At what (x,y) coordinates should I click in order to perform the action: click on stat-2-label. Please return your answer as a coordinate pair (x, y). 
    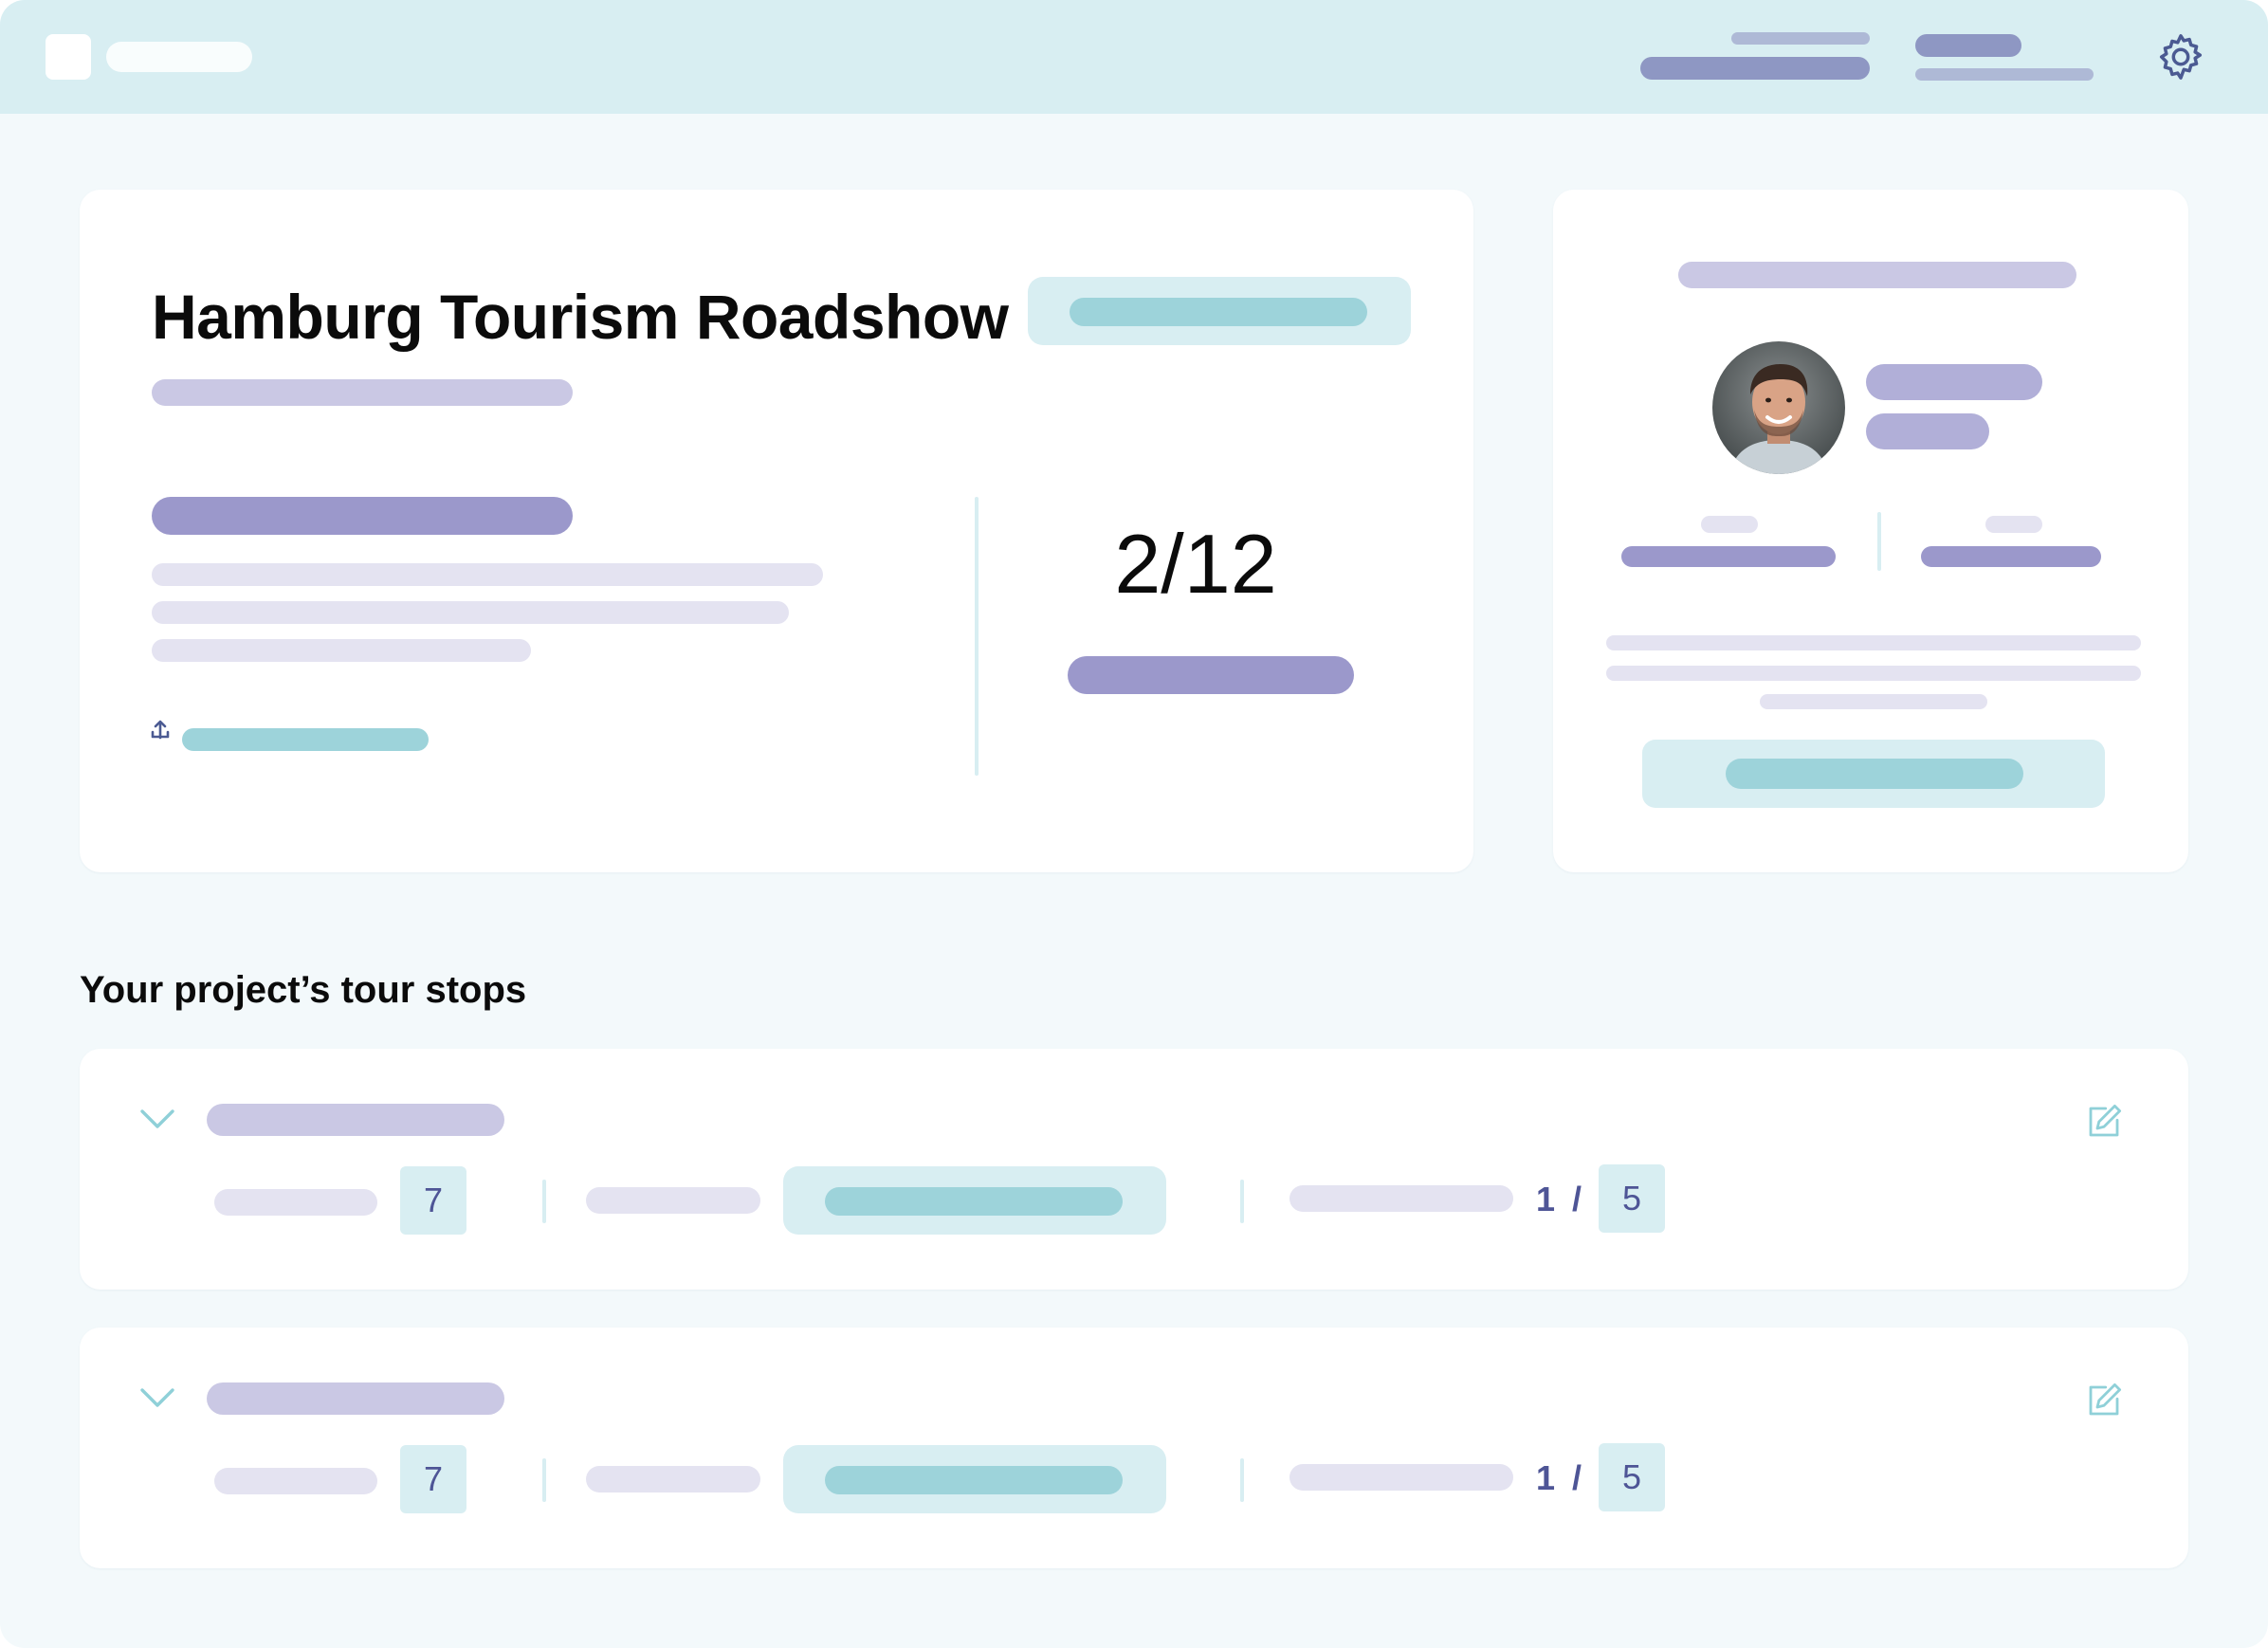
    Looking at the image, I should click on (2014, 524).